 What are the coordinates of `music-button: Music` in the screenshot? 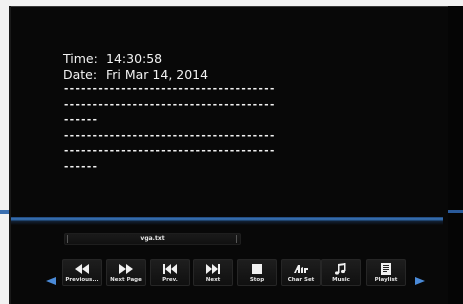 It's located at (341, 272).